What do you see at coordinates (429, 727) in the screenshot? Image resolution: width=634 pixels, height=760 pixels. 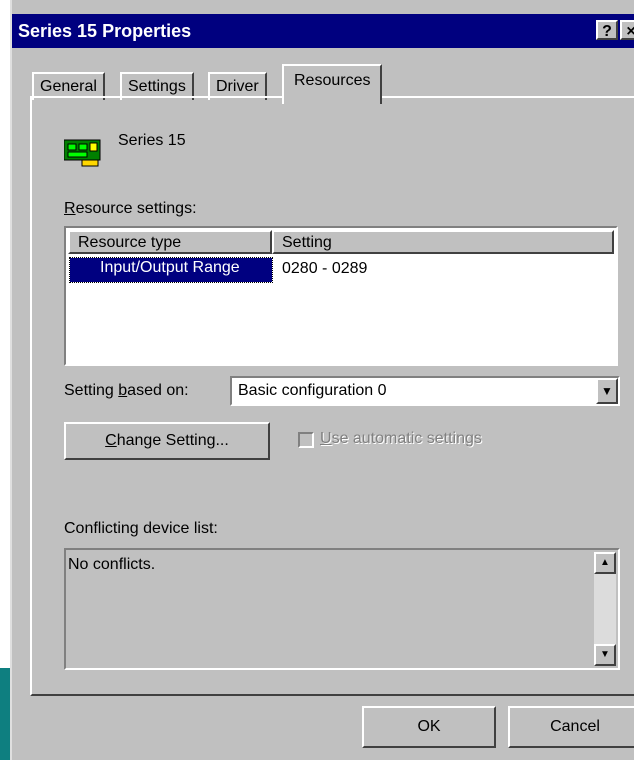 I see `ok-button: OK` at bounding box center [429, 727].